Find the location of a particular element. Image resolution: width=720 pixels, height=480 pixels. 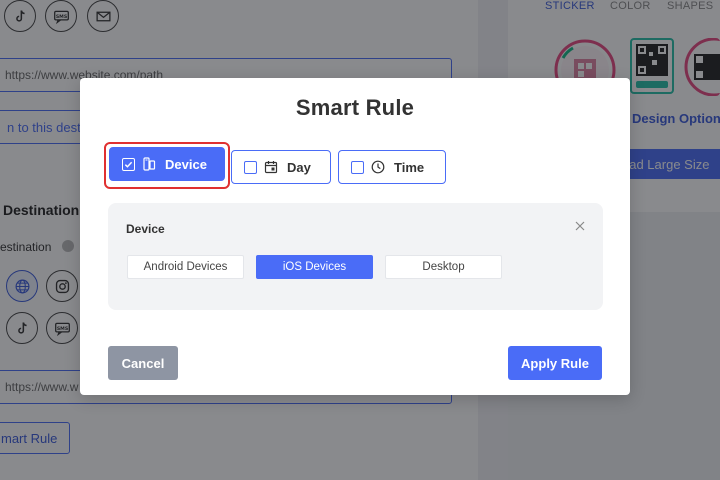

tab-device-label: Device is located at coordinates (186, 164).